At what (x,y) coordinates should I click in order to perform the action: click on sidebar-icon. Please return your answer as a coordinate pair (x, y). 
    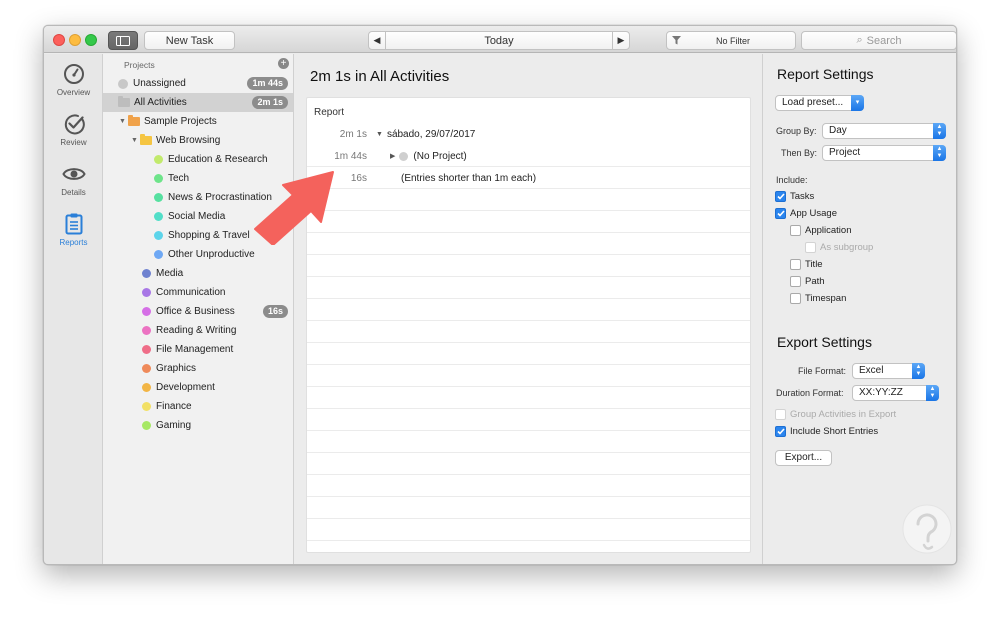
    Looking at the image, I should click on (123, 40).